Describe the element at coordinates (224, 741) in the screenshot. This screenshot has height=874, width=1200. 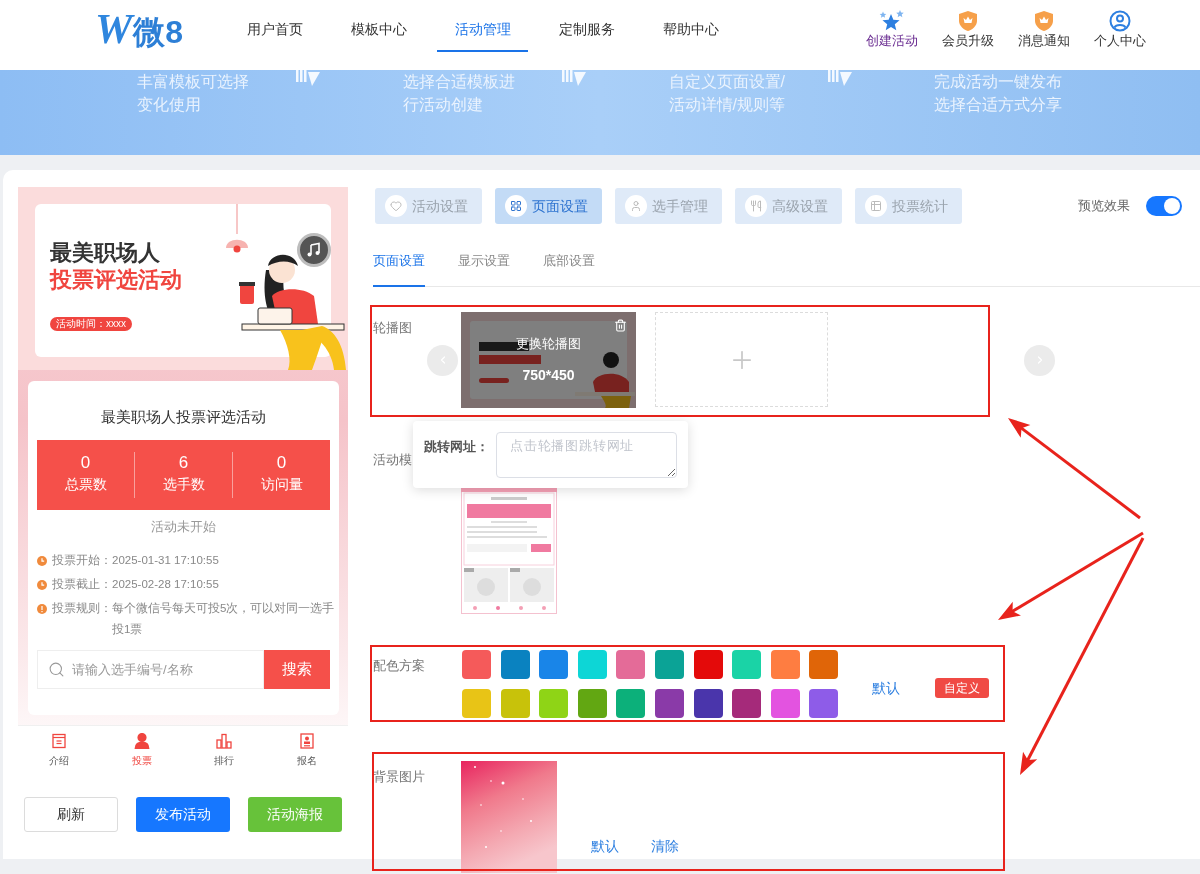
I see `bar-chart-icon` at that location.